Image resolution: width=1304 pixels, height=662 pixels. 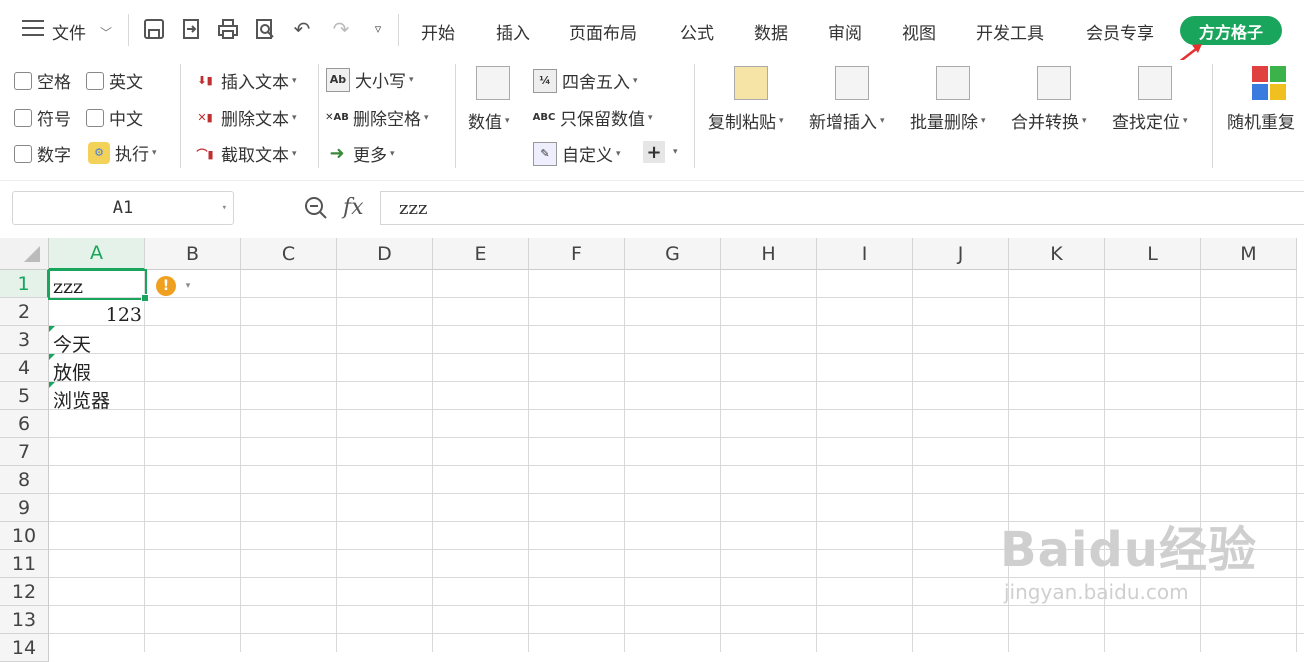 I want to click on undo-icon: ↶, so click(x=302, y=29).